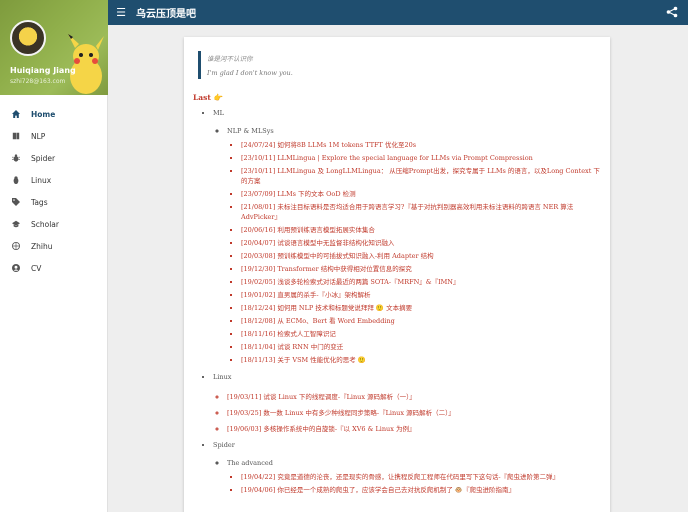 The image size is (688, 512). What do you see at coordinates (41, 180) in the screenshot?
I see `sidebar-item-label: Linux` at bounding box center [41, 180].